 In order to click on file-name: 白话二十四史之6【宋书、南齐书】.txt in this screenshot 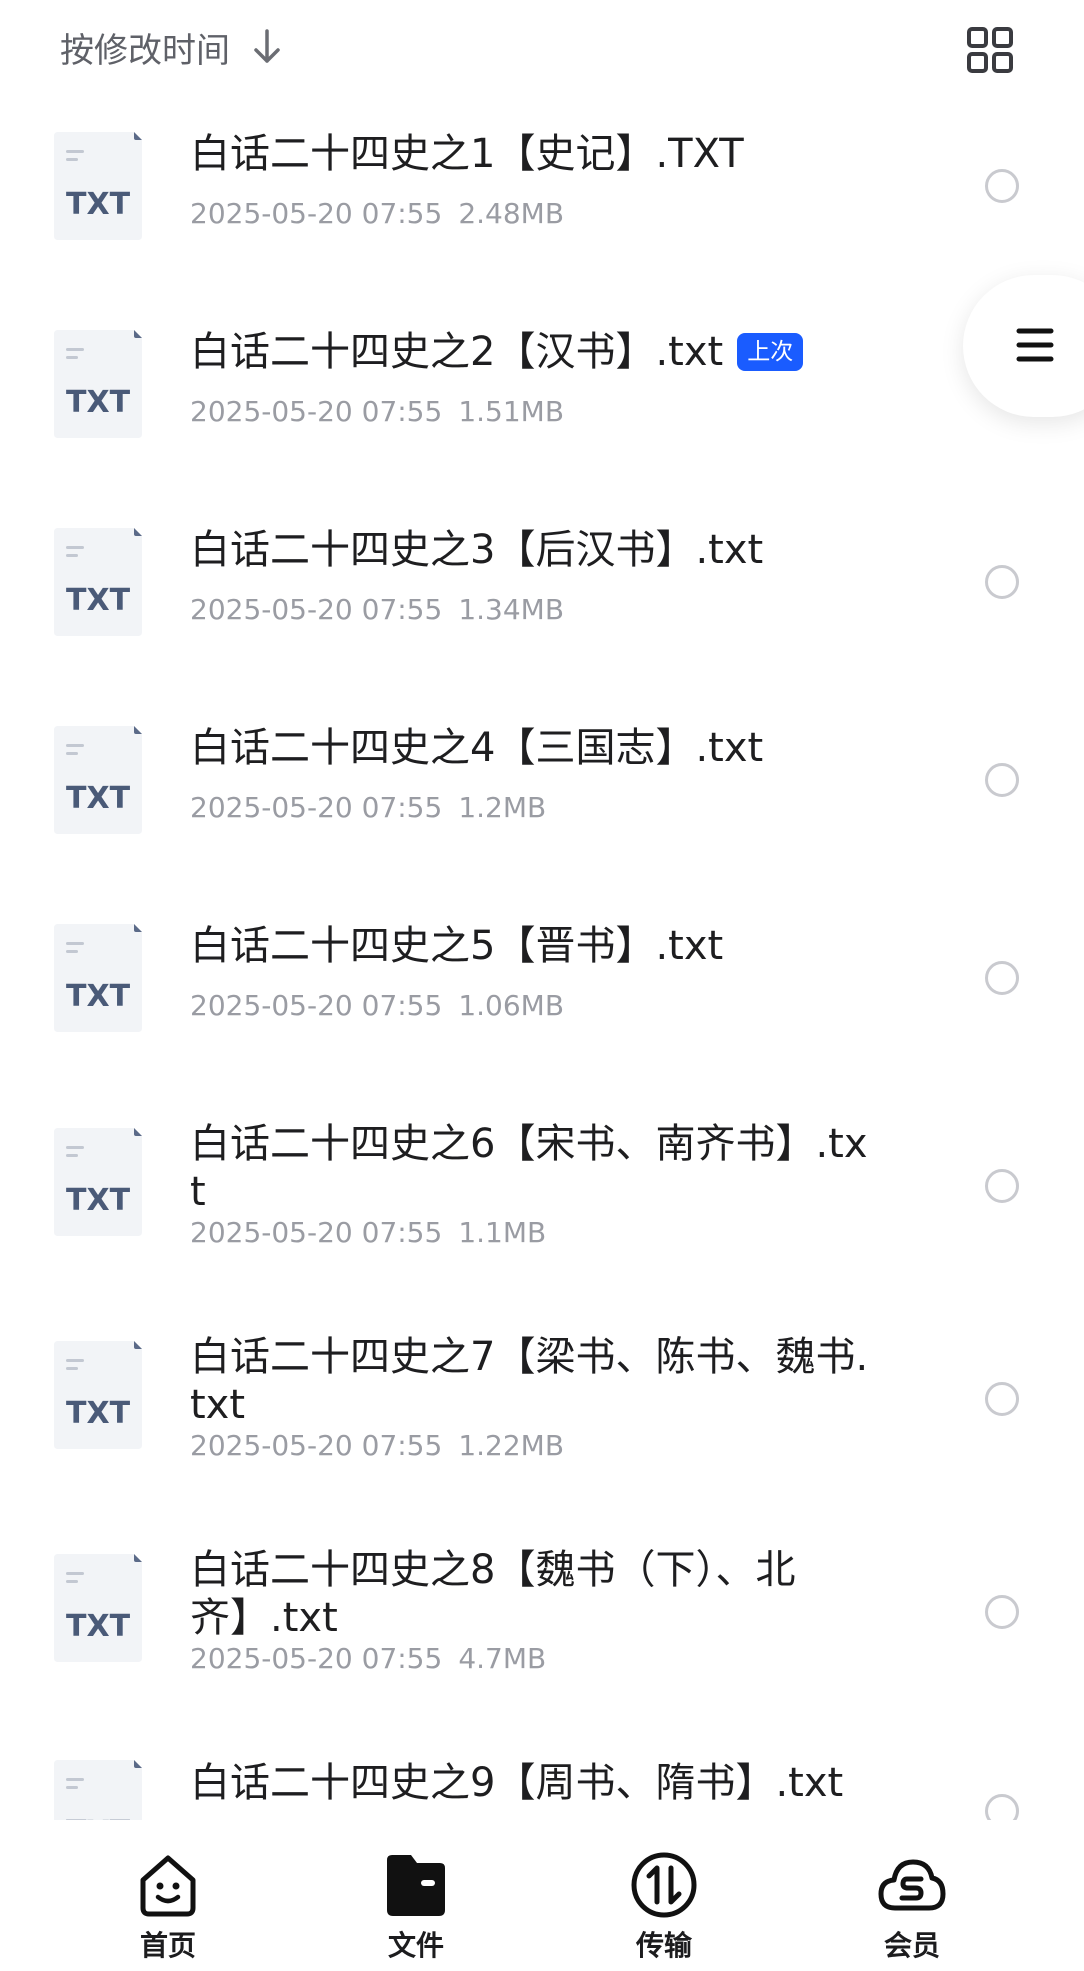, I will do `click(535, 1168)`.